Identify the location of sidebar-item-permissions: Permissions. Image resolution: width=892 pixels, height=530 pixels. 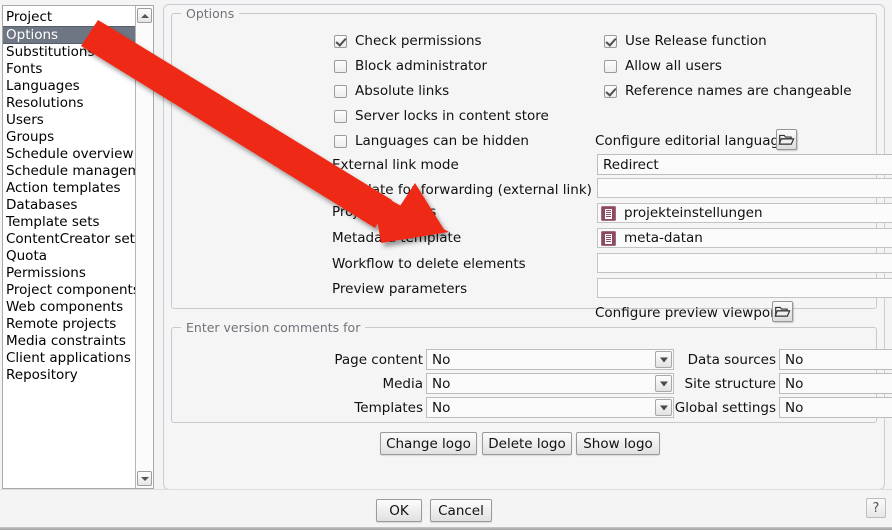
(69, 273).